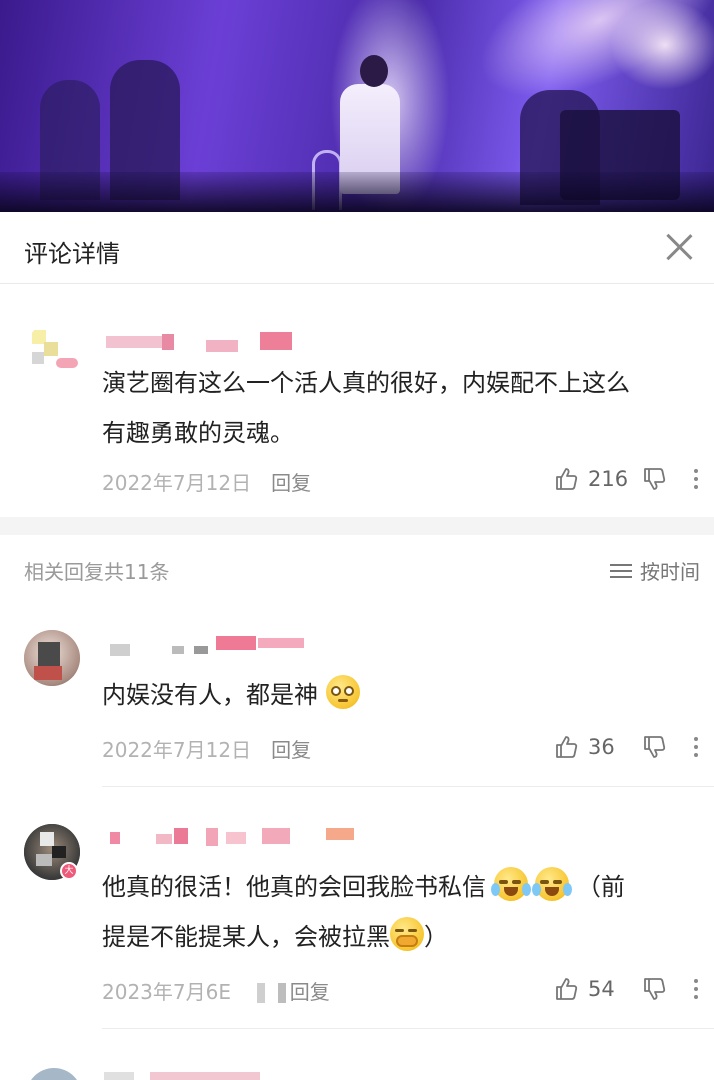 The image size is (714, 1080). What do you see at coordinates (436, 937) in the screenshot?
I see `comment-text-segment: ）` at bounding box center [436, 937].